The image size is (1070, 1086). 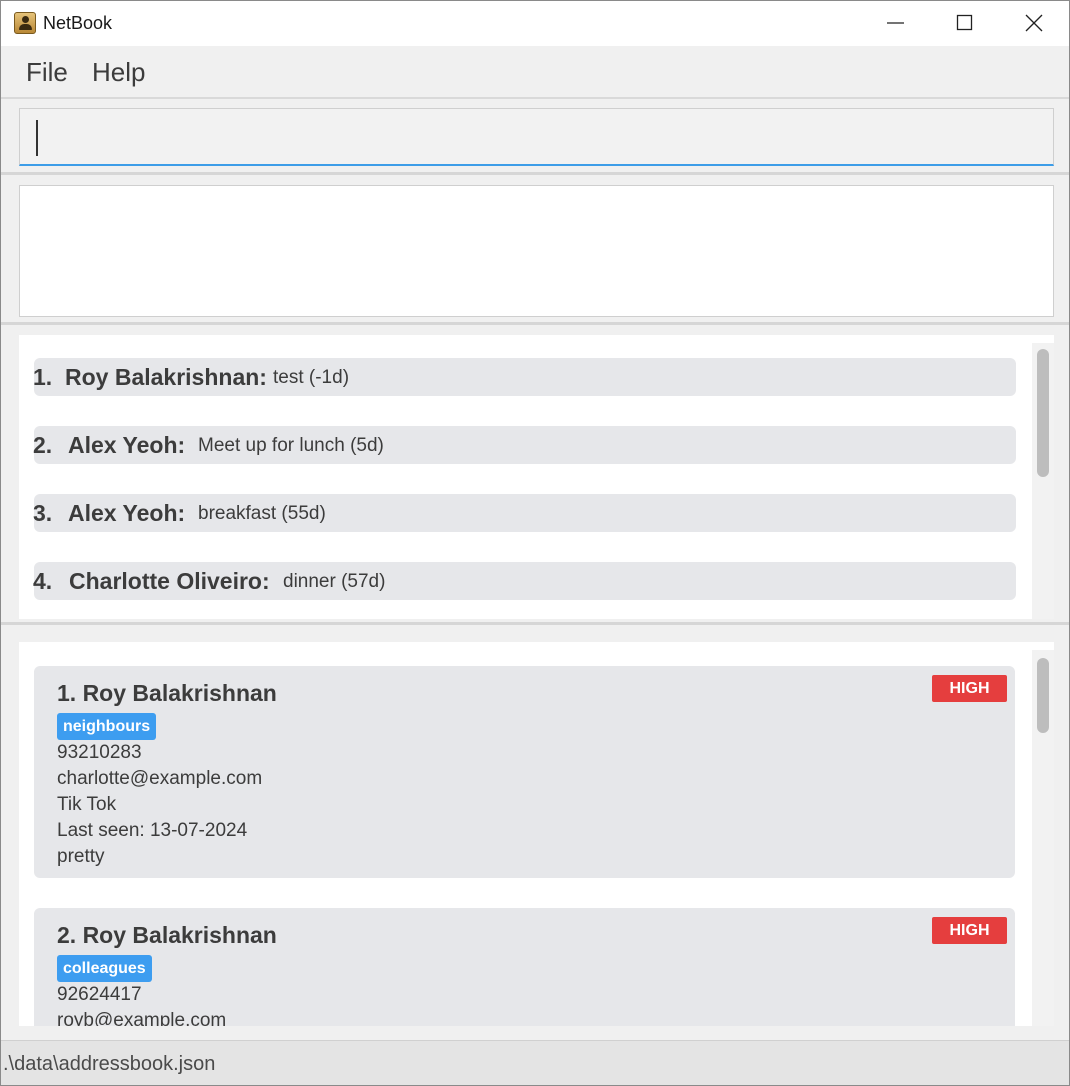 I want to click on address-book-icon, so click(x=25, y=23).